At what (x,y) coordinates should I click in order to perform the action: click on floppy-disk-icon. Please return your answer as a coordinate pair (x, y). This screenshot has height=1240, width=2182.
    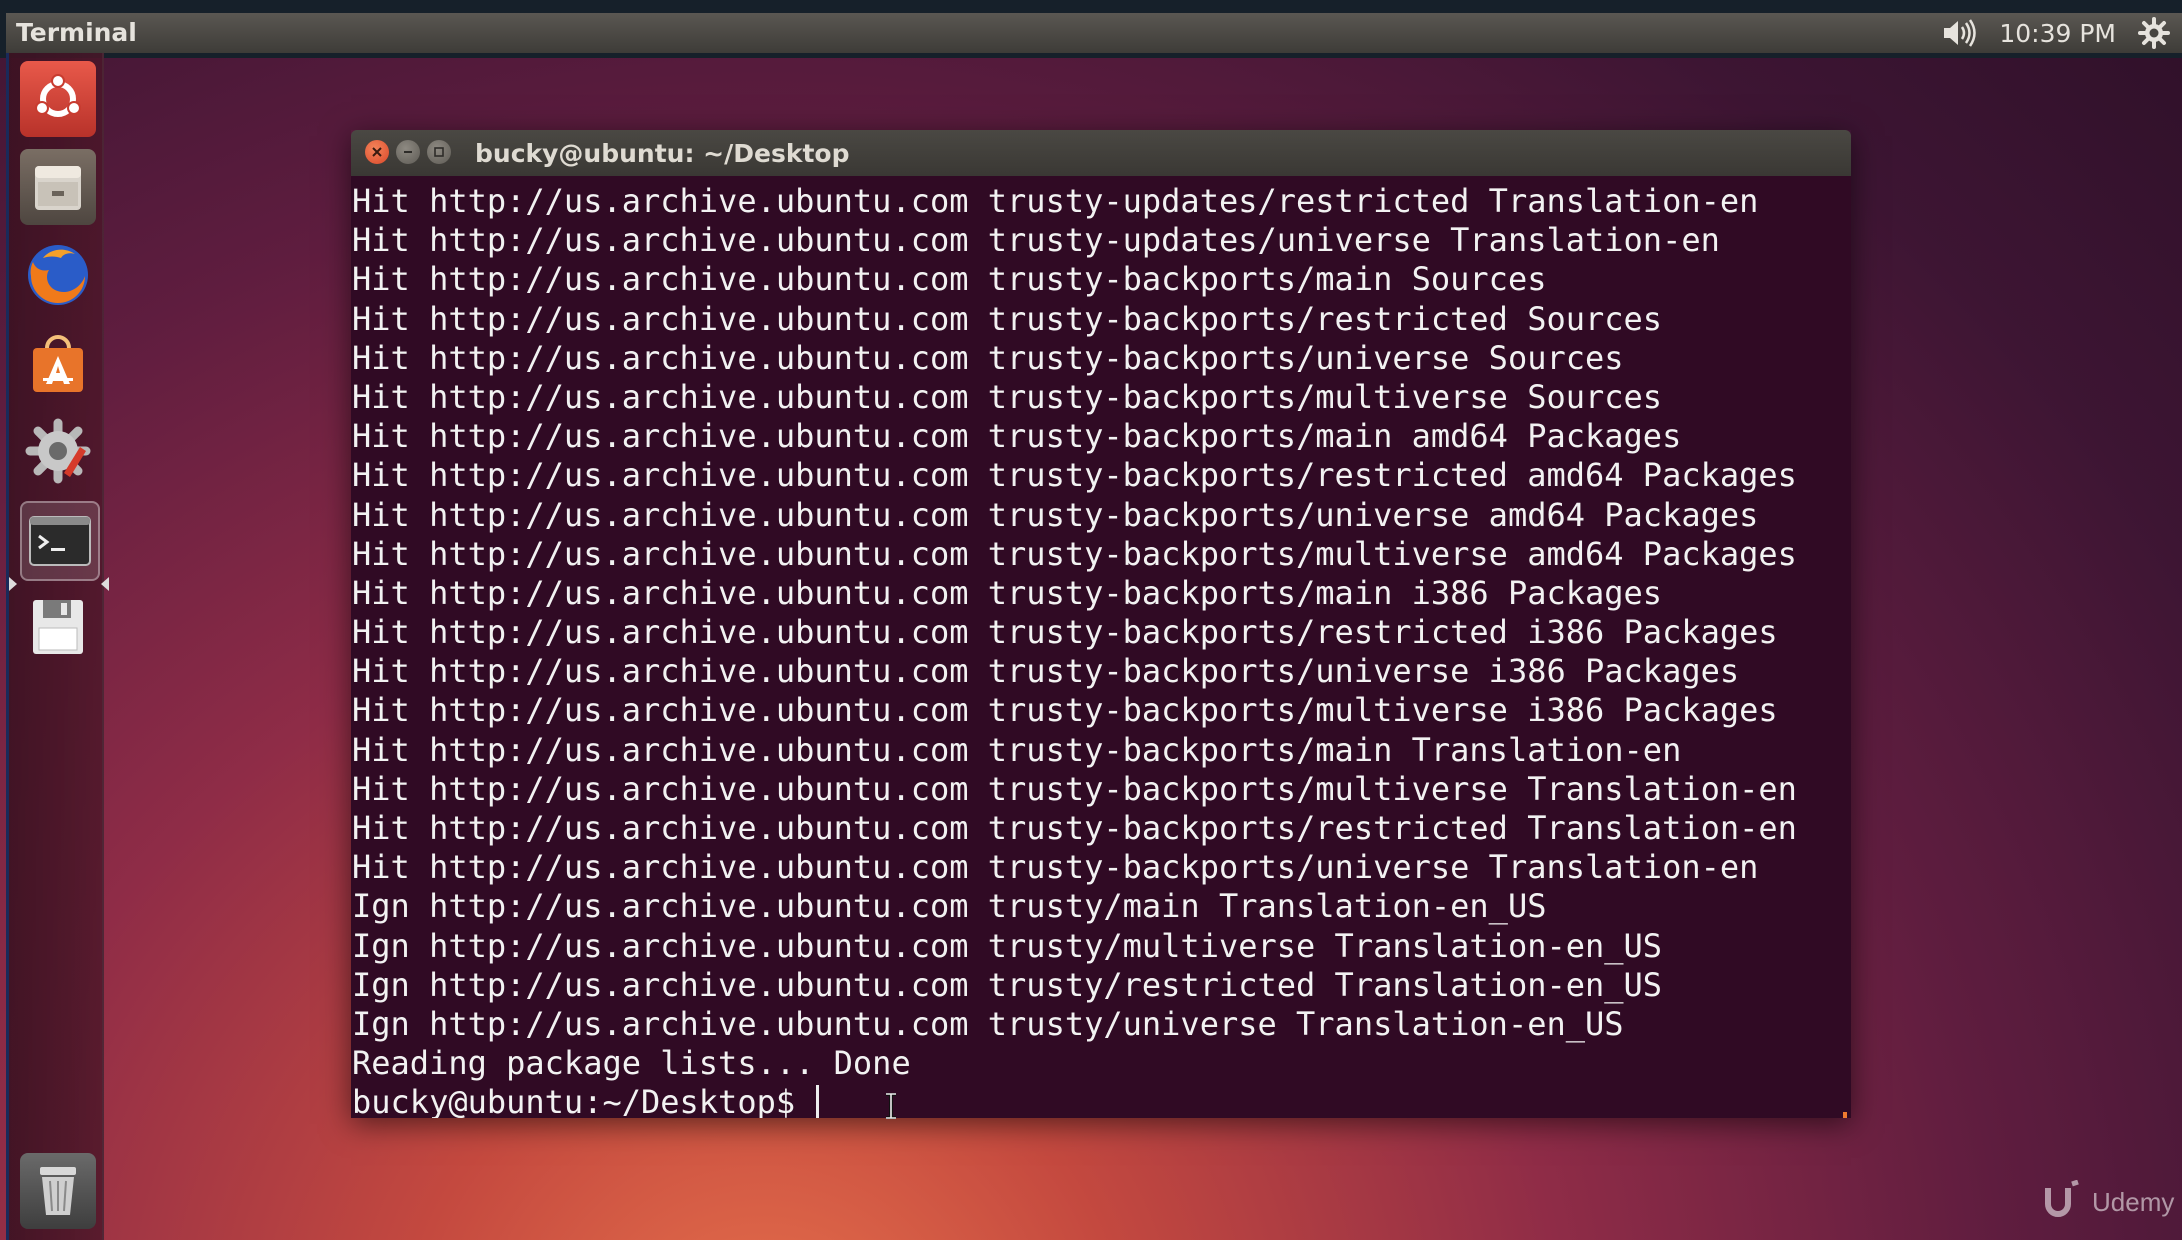
    Looking at the image, I should click on (58, 627).